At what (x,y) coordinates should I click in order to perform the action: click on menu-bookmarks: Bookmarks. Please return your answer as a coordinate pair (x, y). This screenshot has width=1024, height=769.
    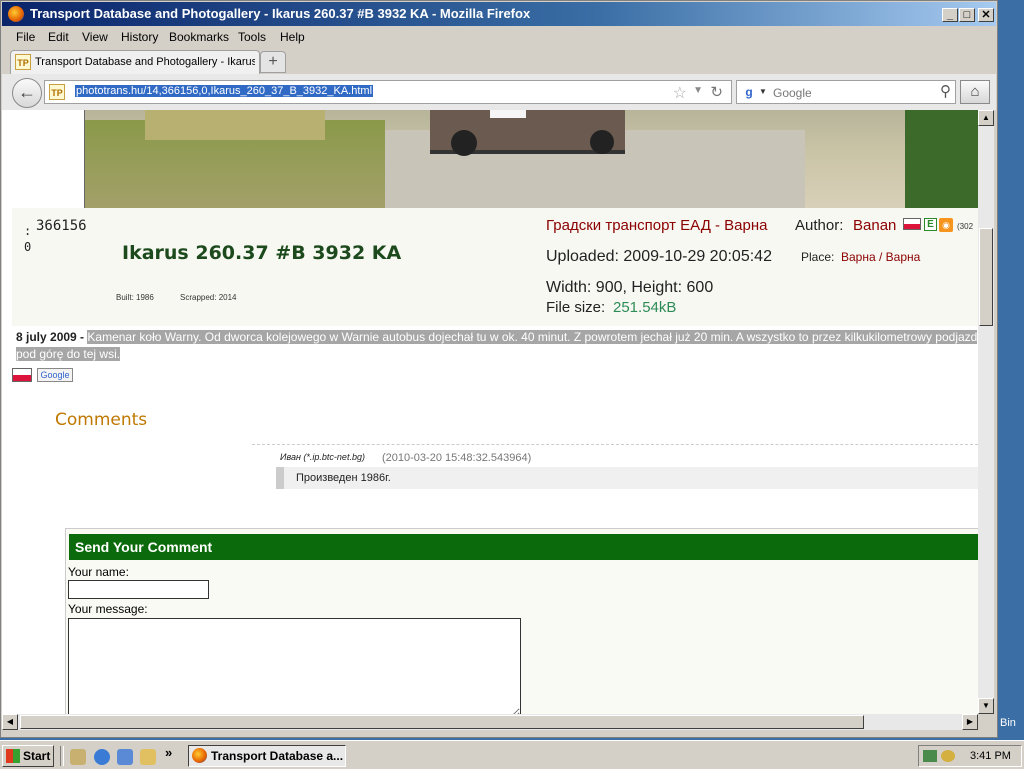
    Looking at the image, I should click on (199, 37).